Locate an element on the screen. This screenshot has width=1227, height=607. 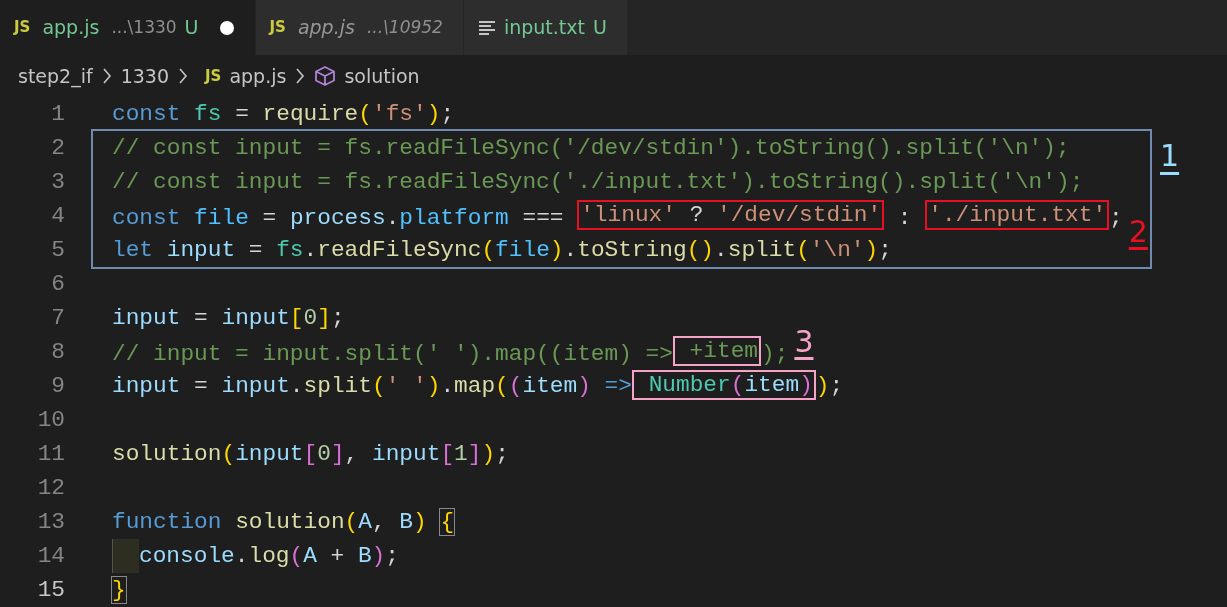
line-number: 10 is located at coordinates (50, 420).